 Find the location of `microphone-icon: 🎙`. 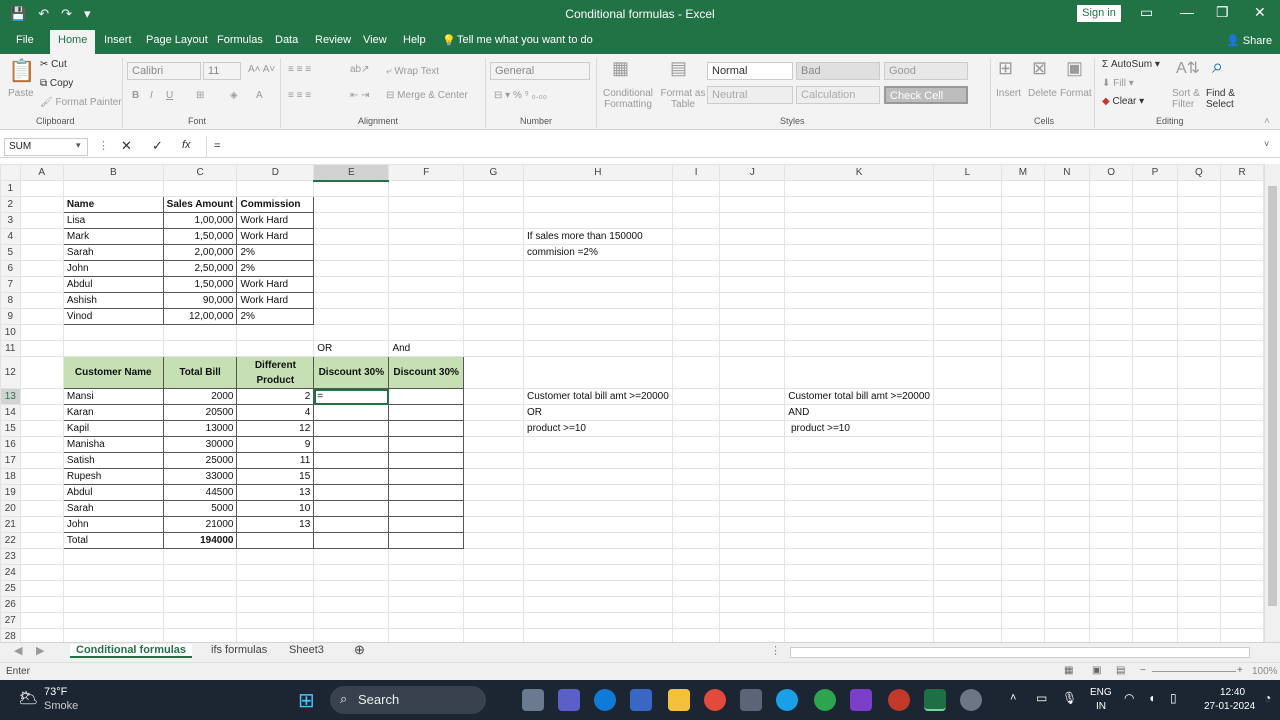

microphone-icon: 🎙 is located at coordinates (1069, 698).